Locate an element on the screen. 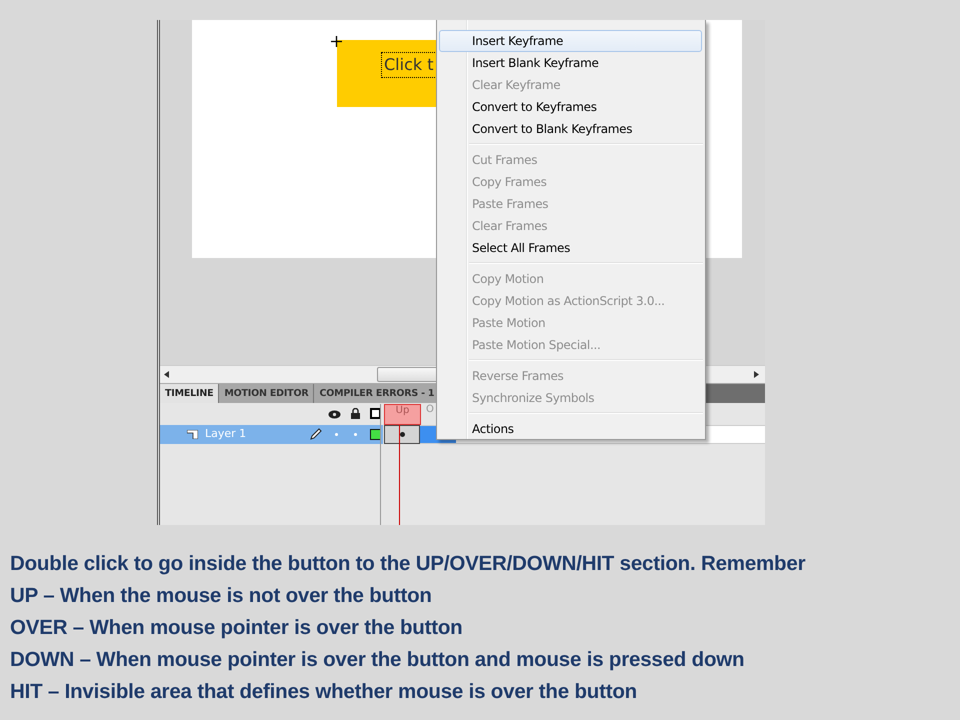  caption-line: HIT – Invisible area that defines whether mouse is over the button is located at coordinates (323, 692).